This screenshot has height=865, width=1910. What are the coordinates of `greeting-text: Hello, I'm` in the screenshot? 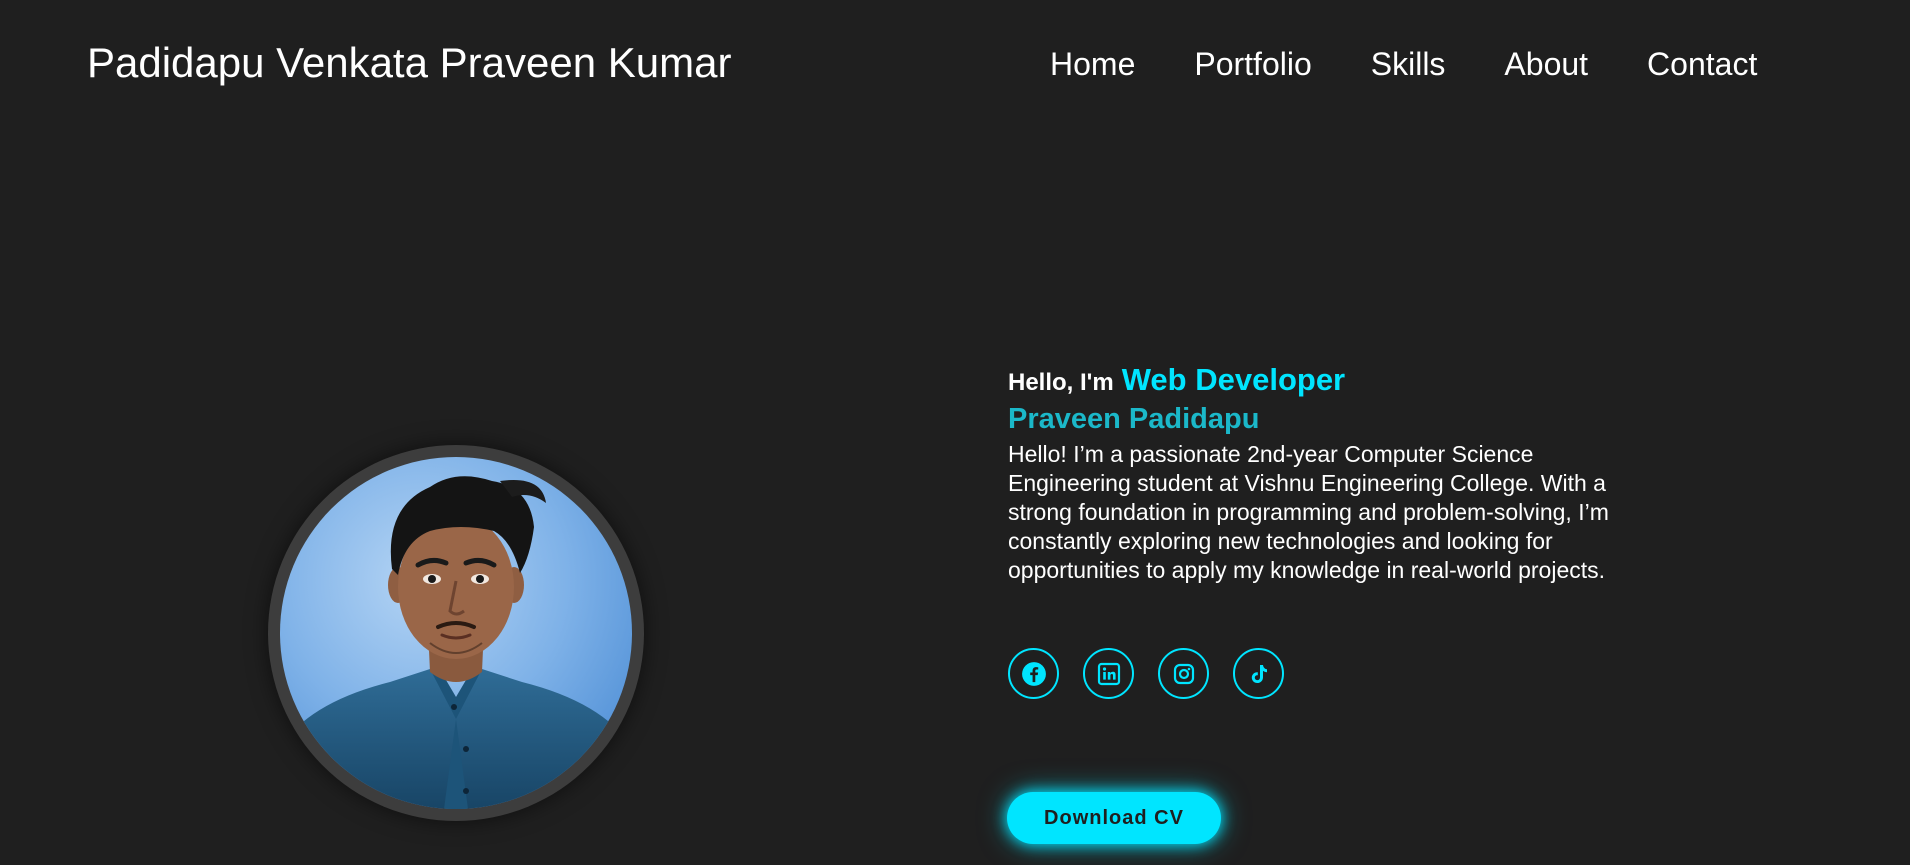 It's located at (1061, 382).